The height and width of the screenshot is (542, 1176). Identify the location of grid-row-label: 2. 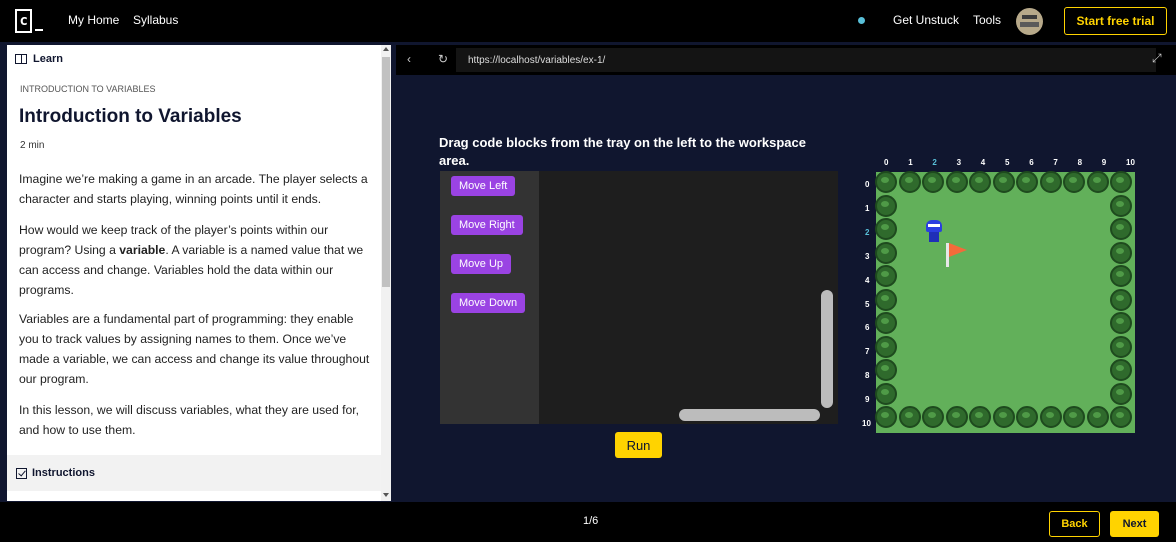
(867, 232).